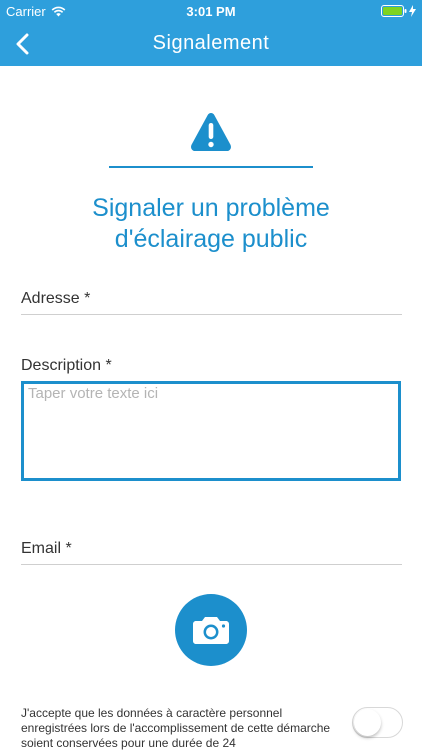 This screenshot has width=422, height=750. I want to click on status-bar: Carrier 3:01 PM, so click(211, 11).